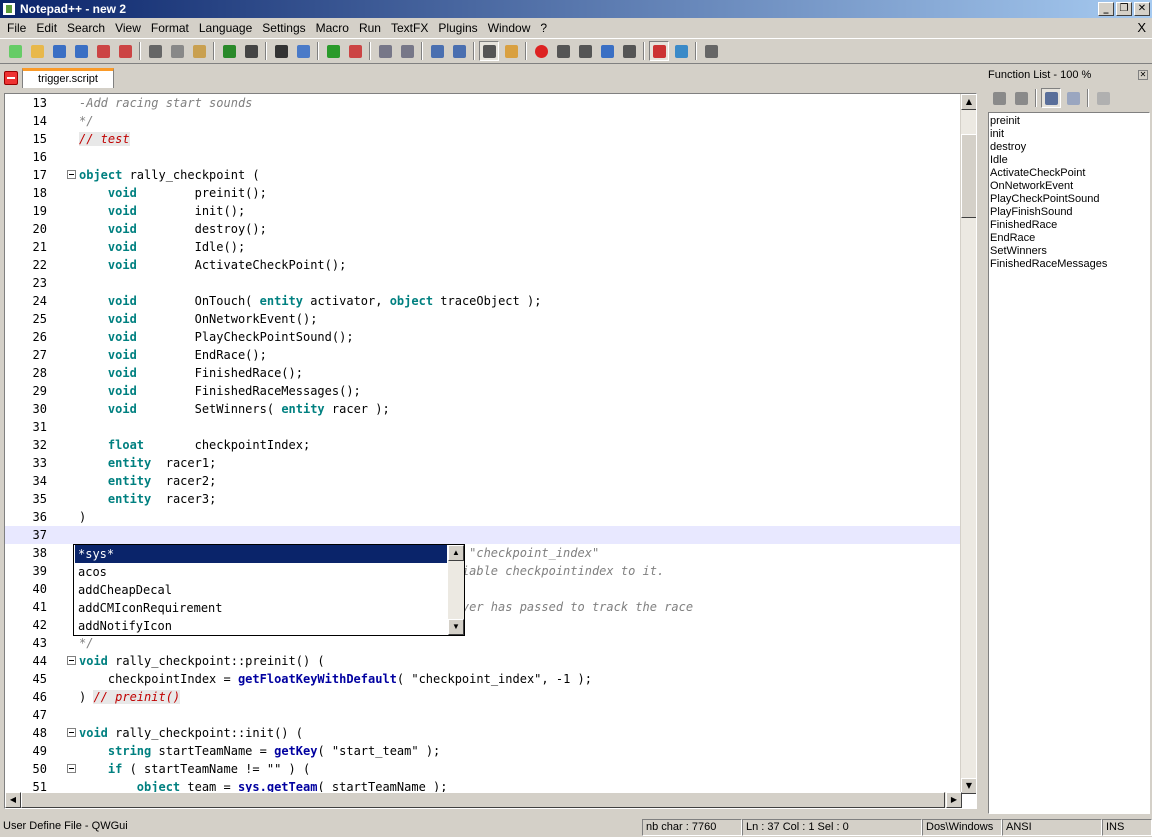 The image size is (1152, 837). I want to click on paste-icon, so click(199, 51).